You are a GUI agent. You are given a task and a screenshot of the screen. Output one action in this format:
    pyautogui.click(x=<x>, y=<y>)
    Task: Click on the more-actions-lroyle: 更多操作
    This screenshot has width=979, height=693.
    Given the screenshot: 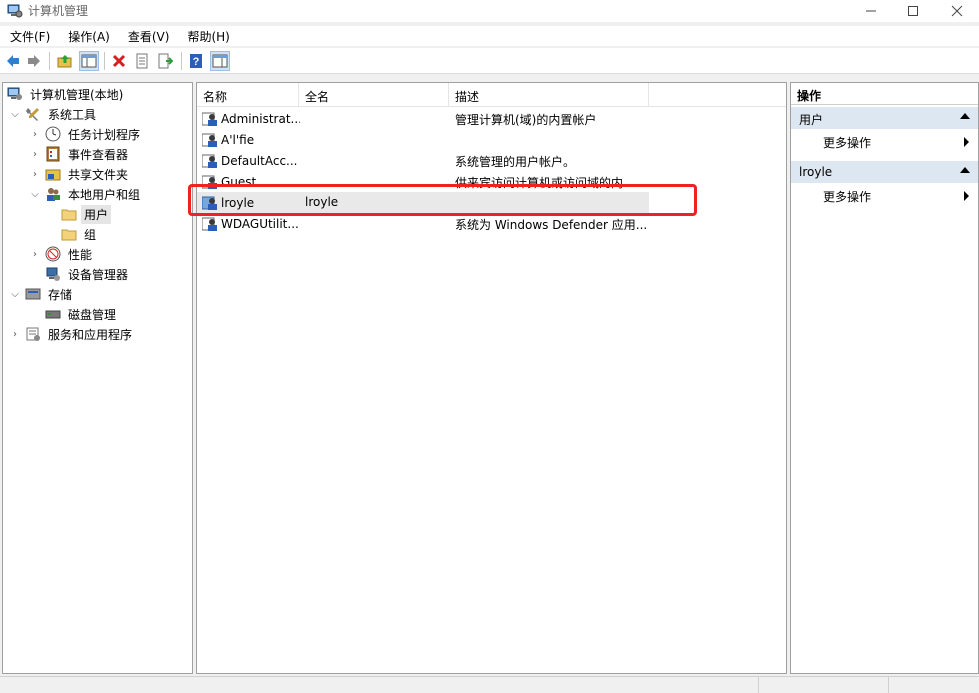 What is the action you would take?
    pyautogui.click(x=898, y=195)
    